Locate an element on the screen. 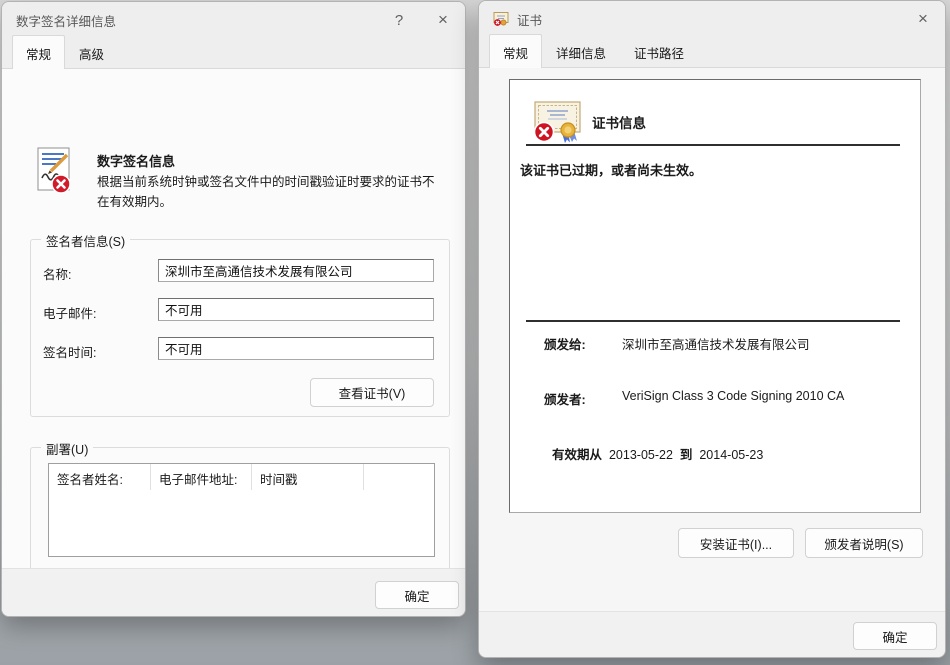 The image size is (950, 665). signature-info-heading: 数字签名信息 is located at coordinates (136, 161).